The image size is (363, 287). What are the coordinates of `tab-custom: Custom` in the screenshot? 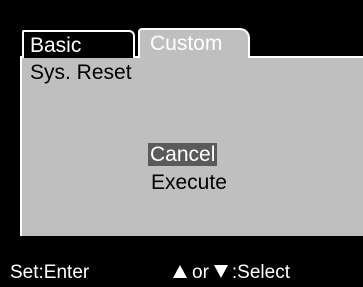 It's located at (194, 43).